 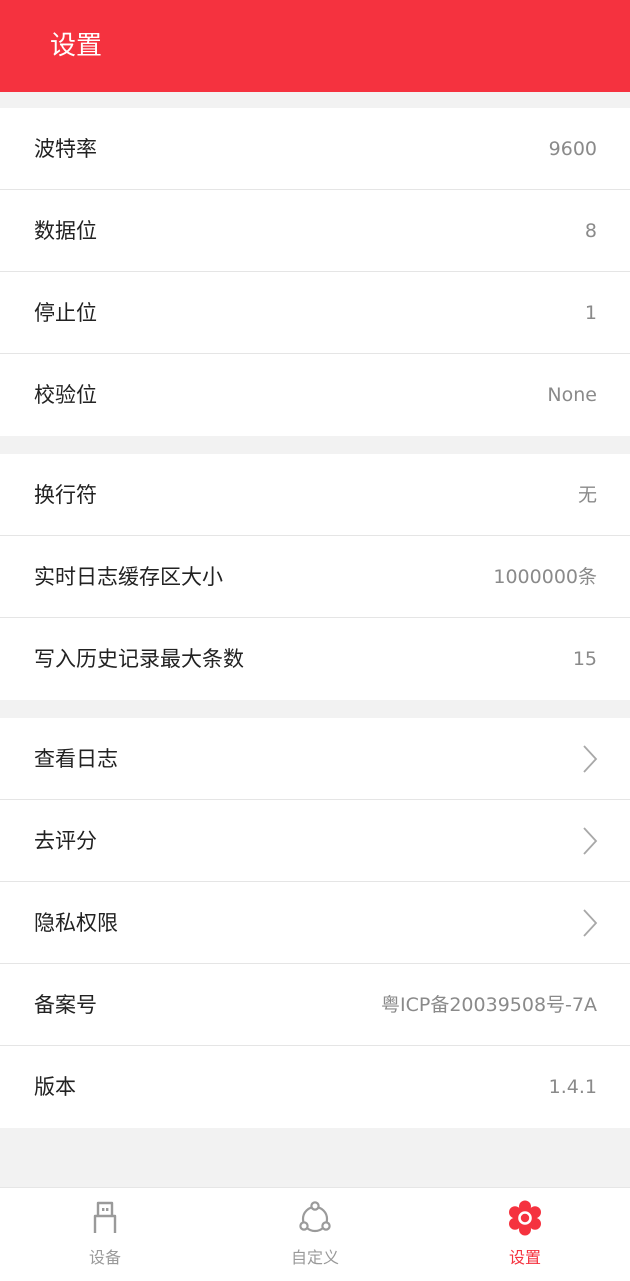 What do you see at coordinates (65, 495) in the screenshot?
I see `newline-label: 换行符` at bounding box center [65, 495].